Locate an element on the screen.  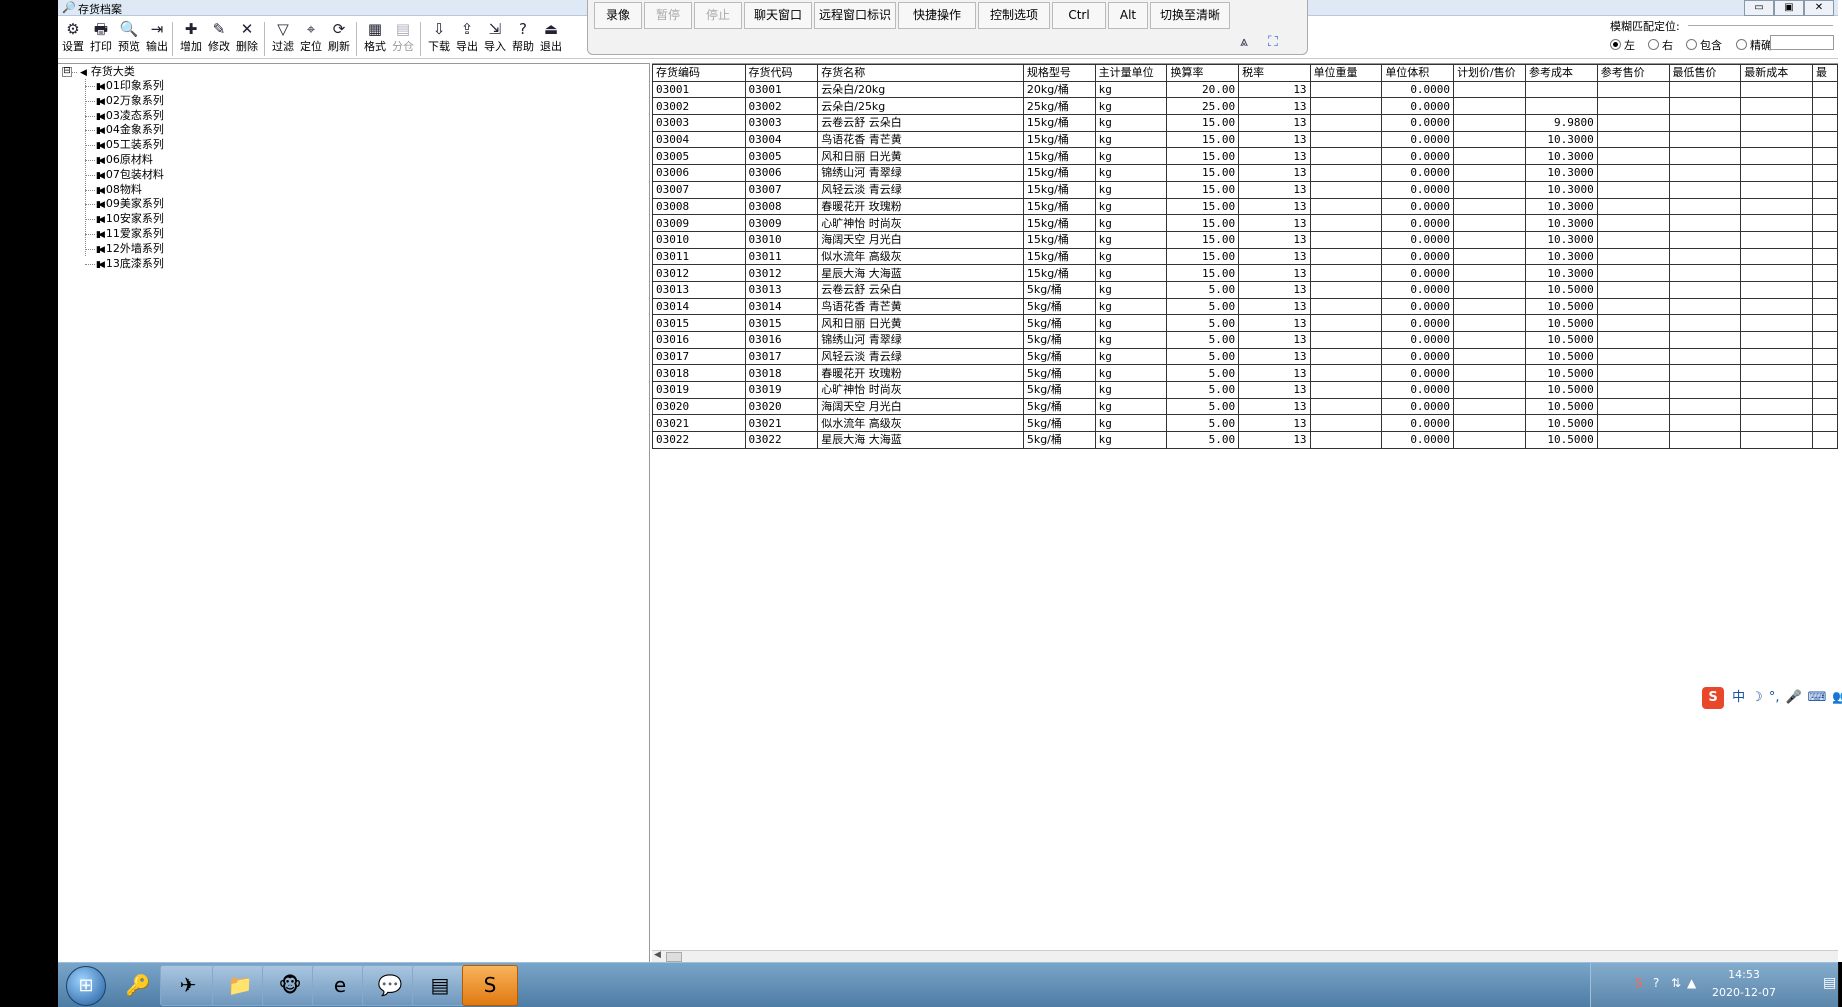
remote-bar-button: 控制选项 is located at coordinates (1014, 15).